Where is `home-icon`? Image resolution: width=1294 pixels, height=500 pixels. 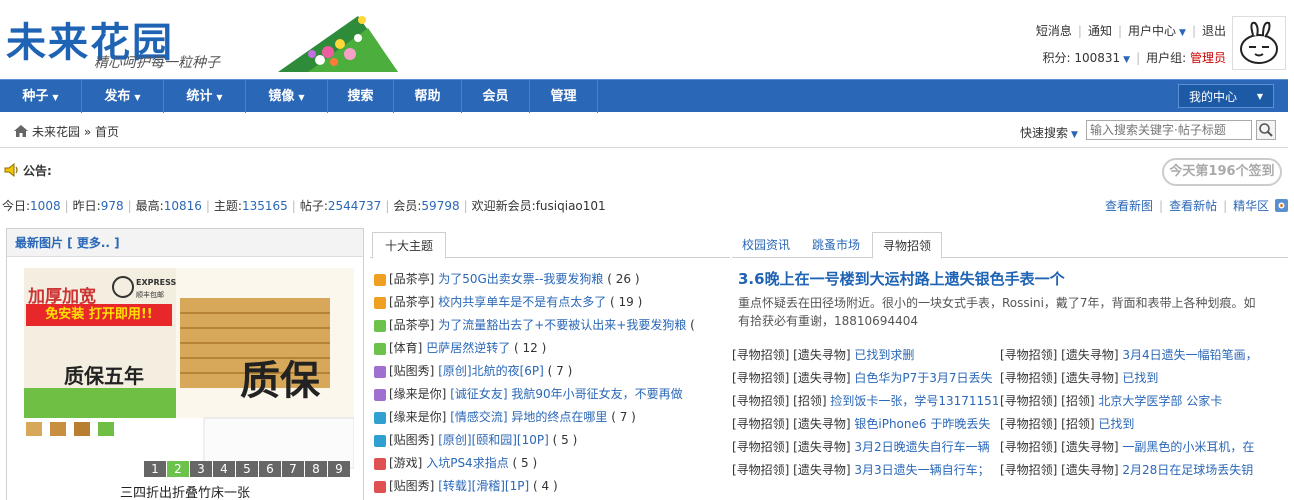
home-icon is located at coordinates (21, 131).